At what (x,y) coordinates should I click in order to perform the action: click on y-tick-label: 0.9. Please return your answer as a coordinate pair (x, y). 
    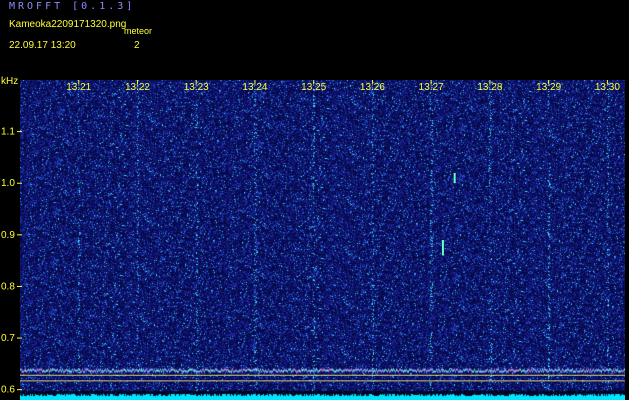
    Looking at the image, I should click on (8, 235).